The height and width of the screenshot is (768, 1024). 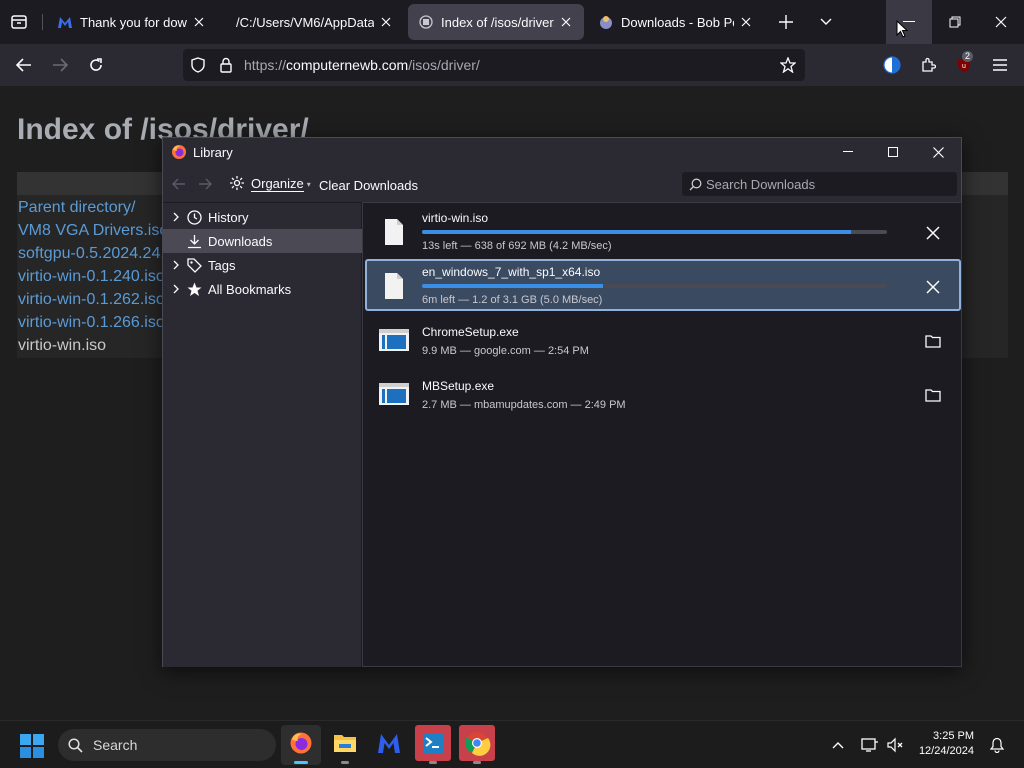 I want to click on file-explorer-icon, so click(x=345, y=745).